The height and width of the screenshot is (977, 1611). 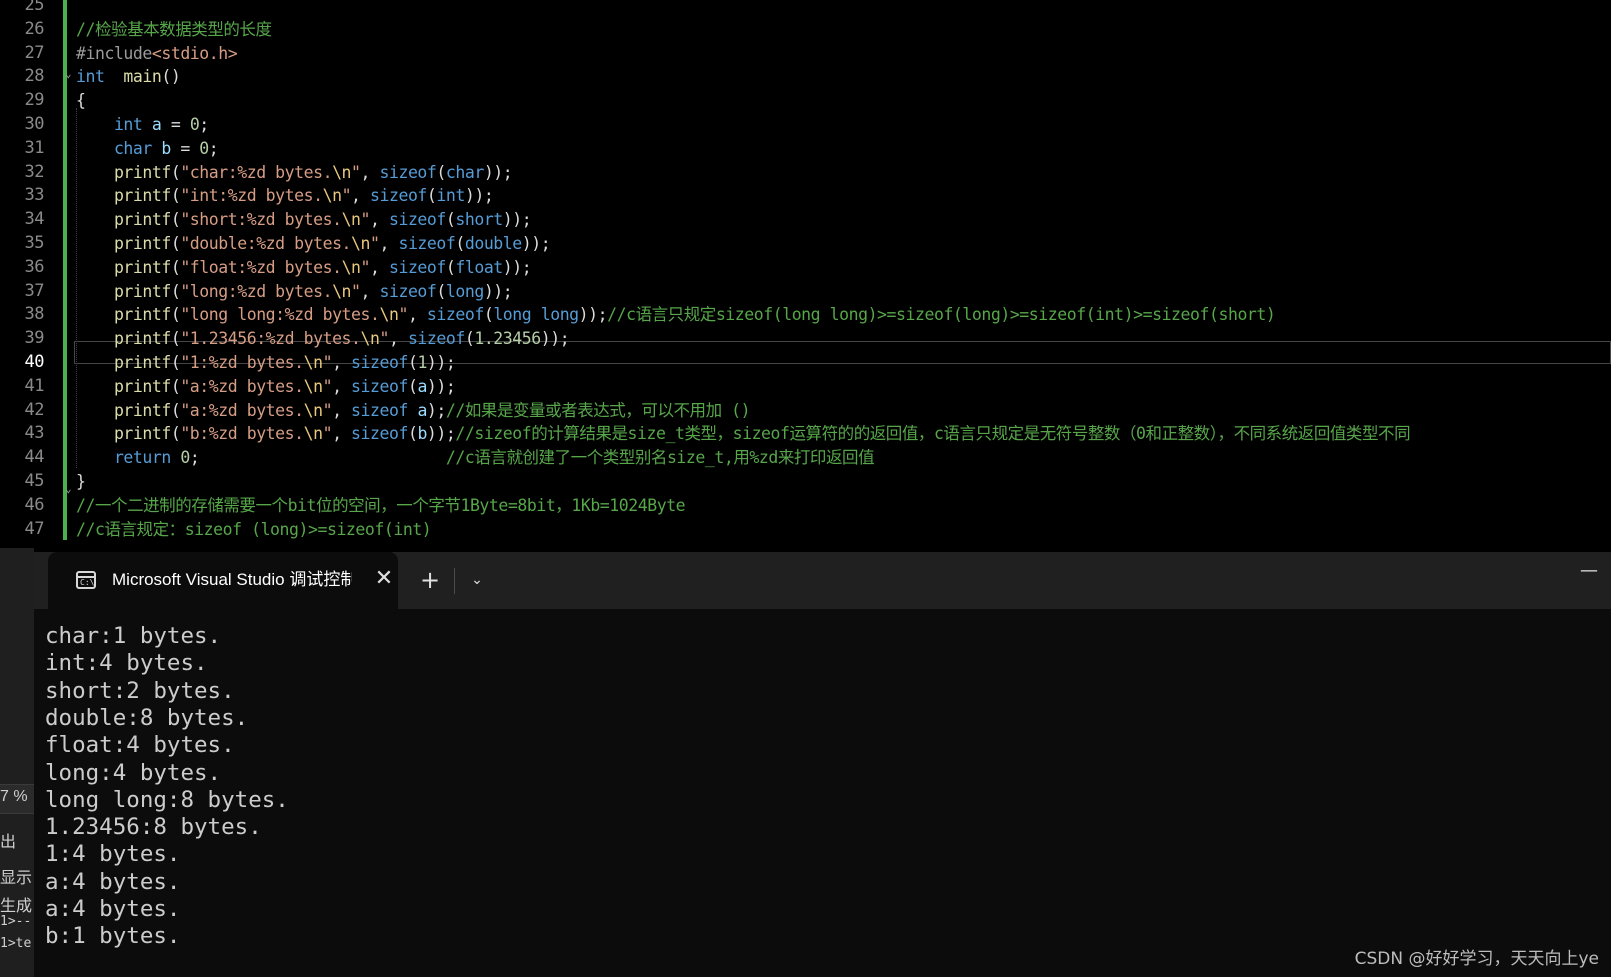 I want to click on code-line: printf("1:%zd bytes.\n", sizeof(1));, so click(x=266, y=363).